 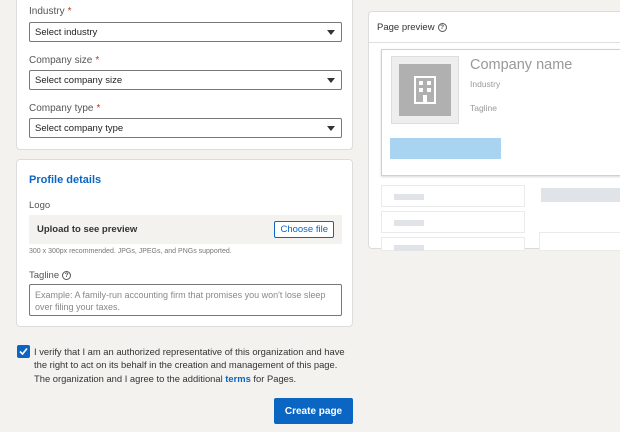 What do you see at coordinates (79, 128) in the screenshot?
I see `company-type-select-value: Select company type` at bounding box center [79, 128].